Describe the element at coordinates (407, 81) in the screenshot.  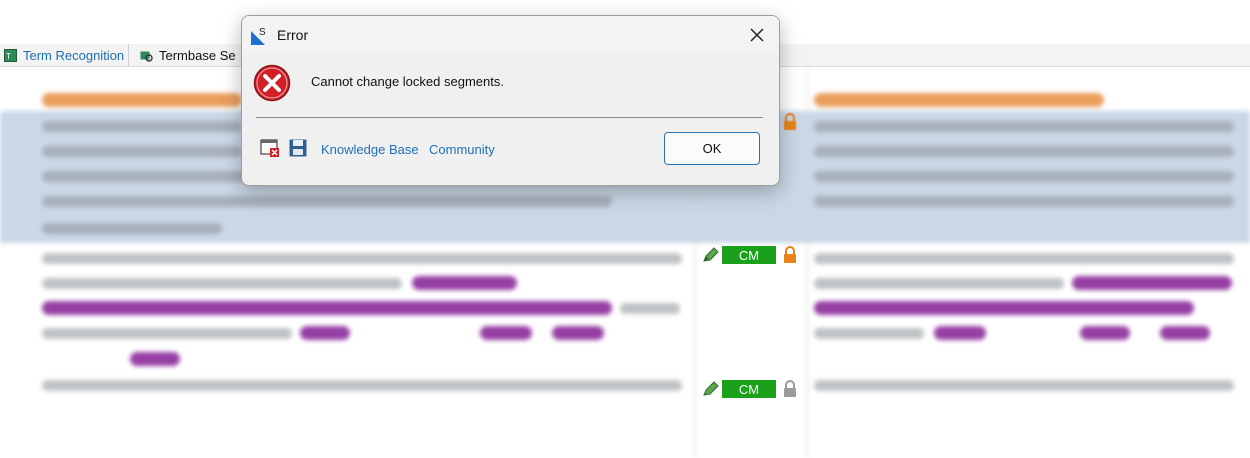
I see `error-message: Cannot change locked segments.` at that location.